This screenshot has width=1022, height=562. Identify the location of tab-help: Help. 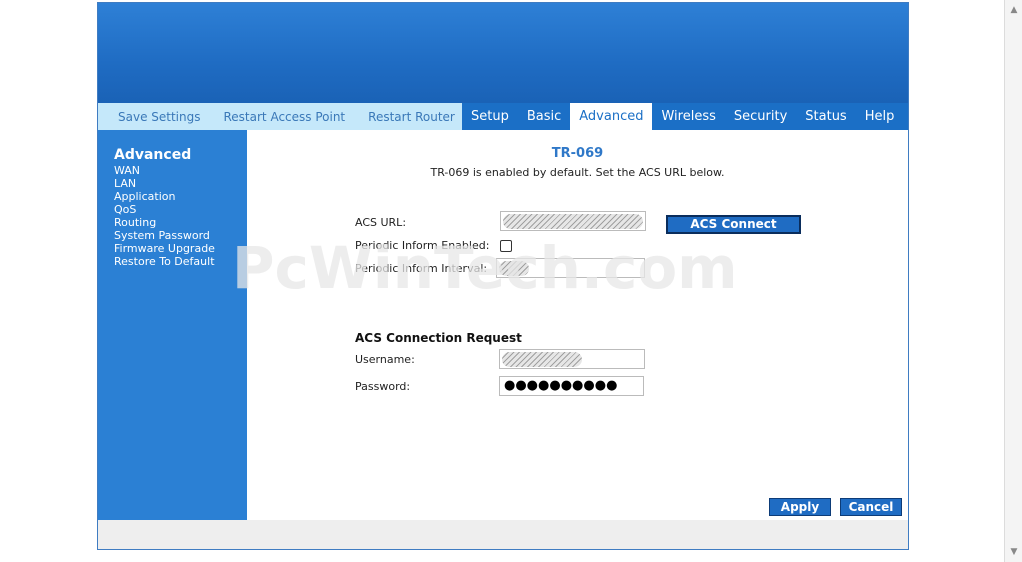
(880, 116).